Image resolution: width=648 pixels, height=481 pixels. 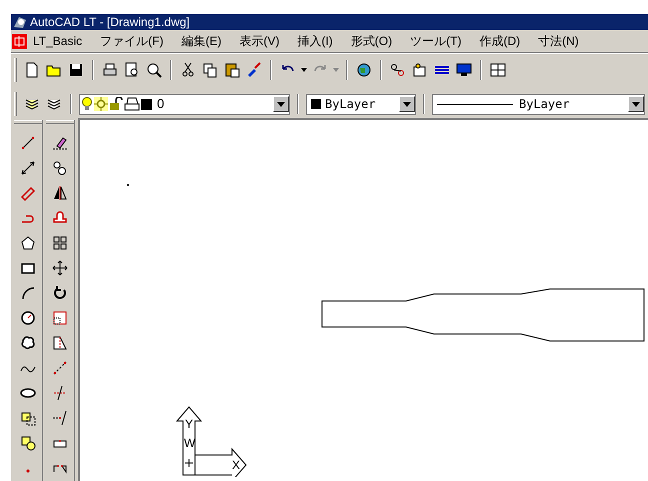 What do you see at coordinates (364, 70) in the screenshot?
I see `globe-icon` at bounding box center [364, 70].